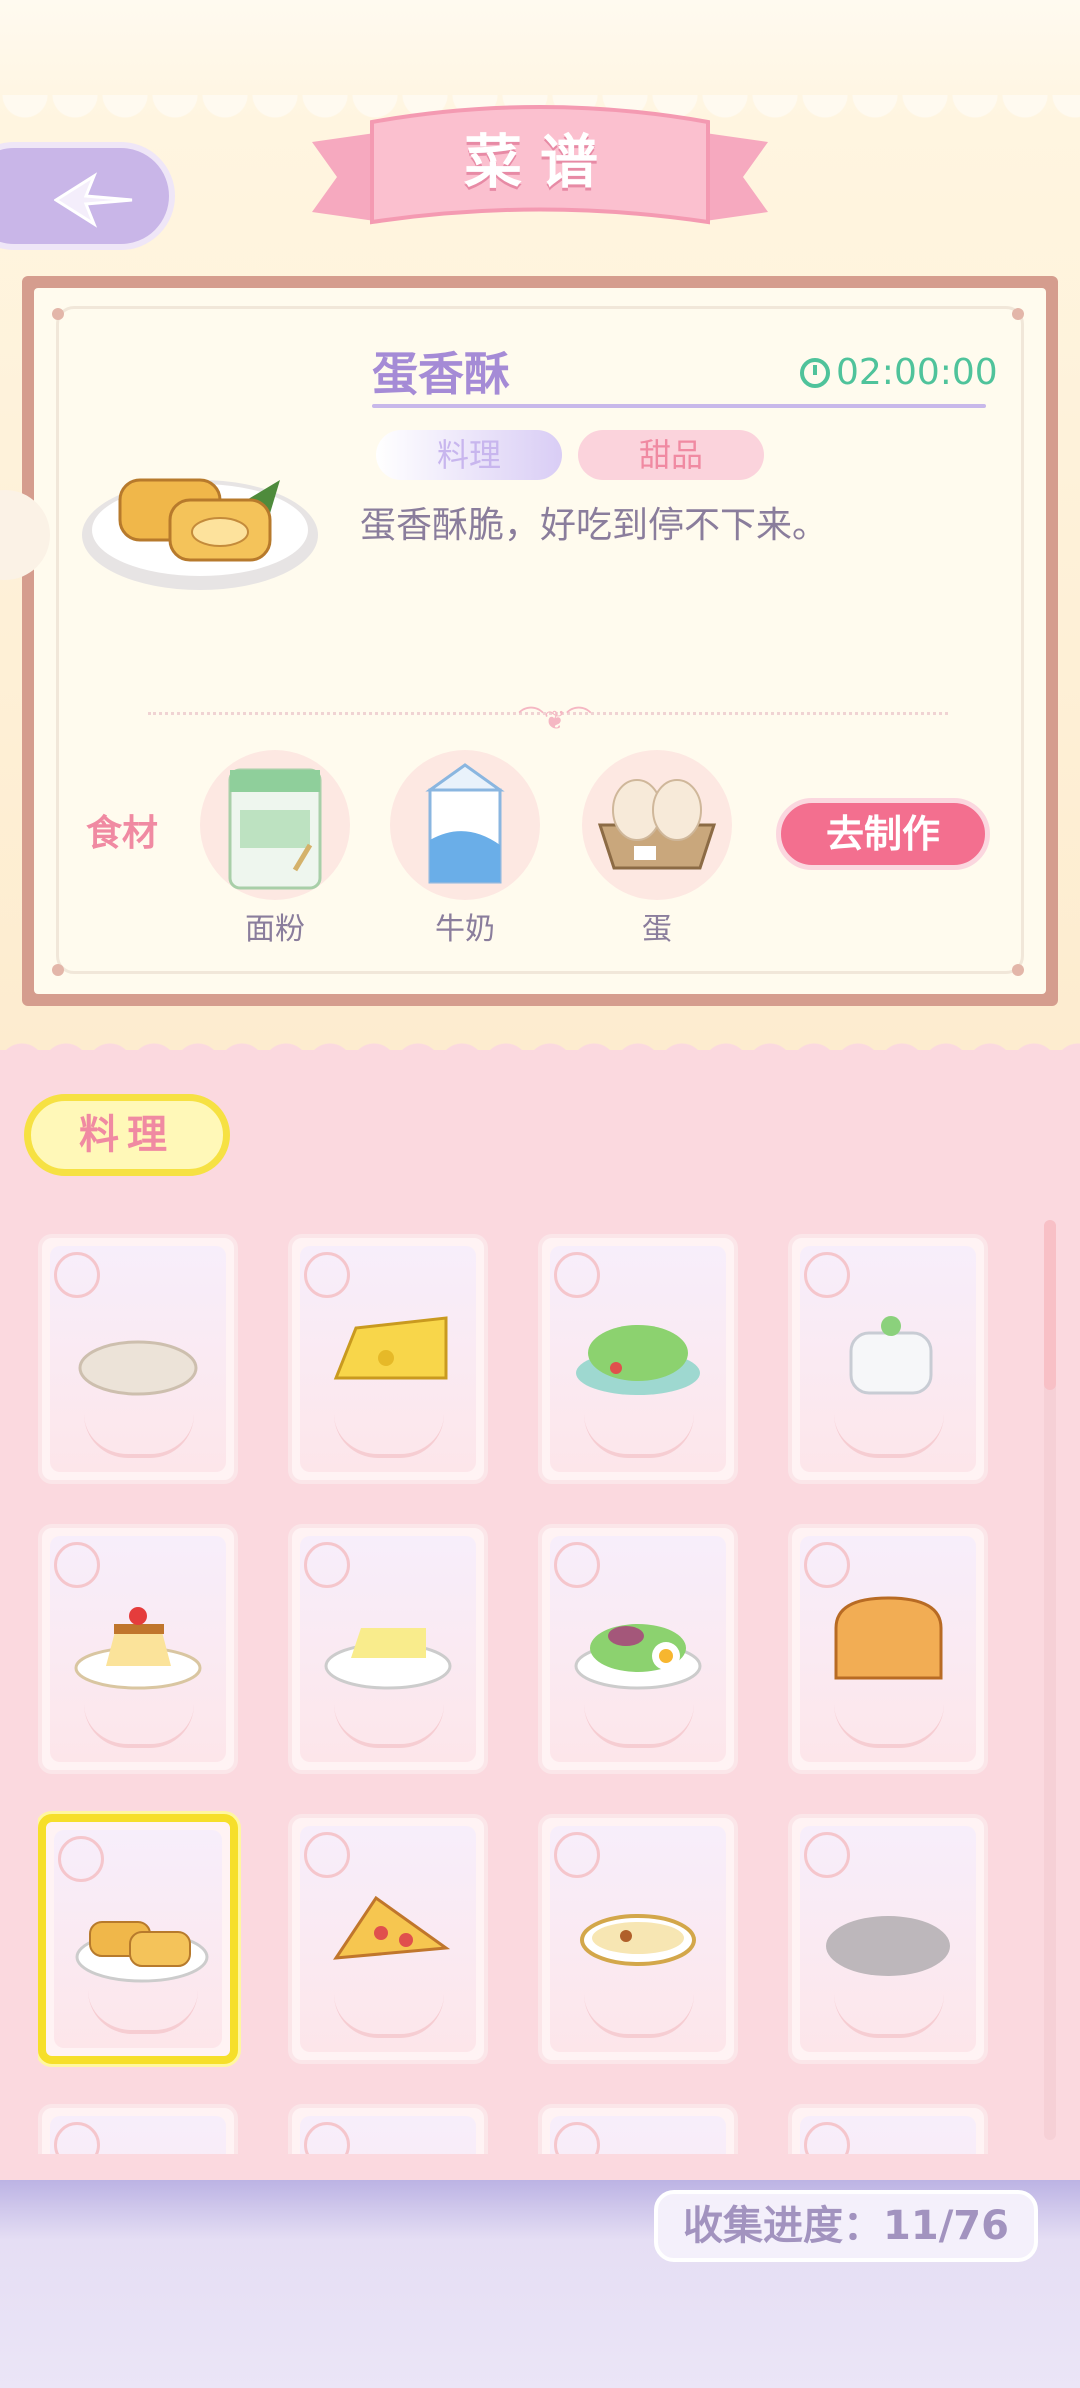 This screenshot has width=1080, height=2388. I want to click on ingredient-name: 面粉, so click(275, 929).